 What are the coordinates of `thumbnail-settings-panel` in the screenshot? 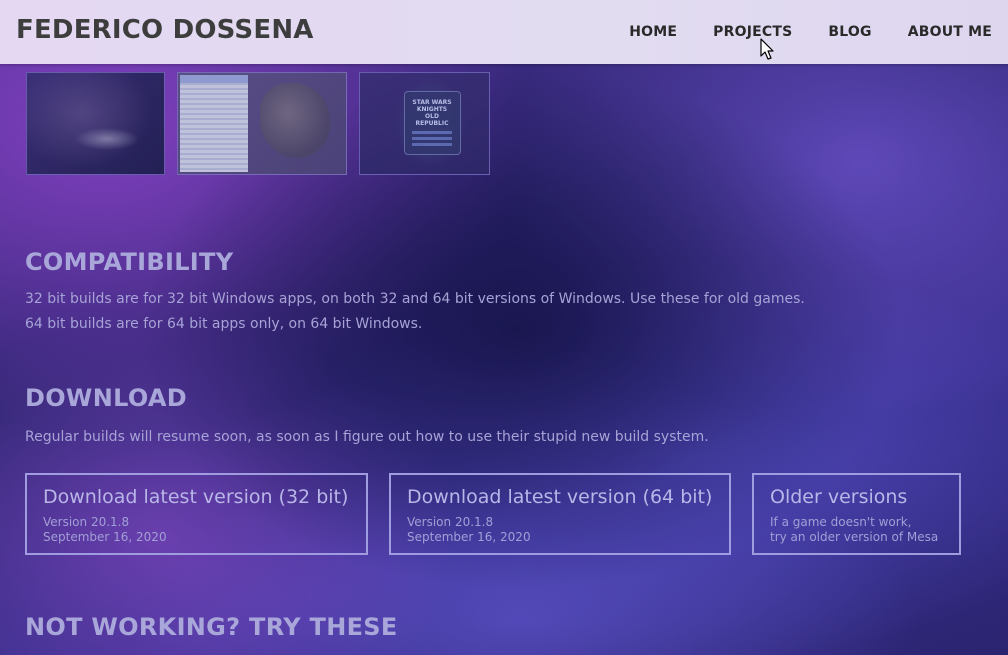 It's located at (214, 123).